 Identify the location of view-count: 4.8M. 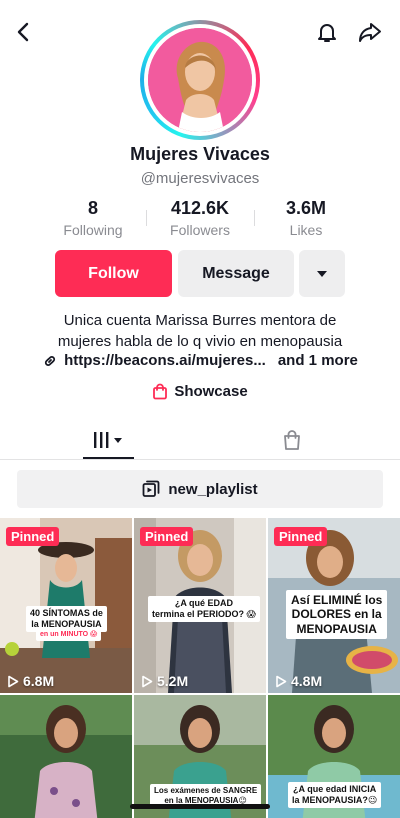
(298, 681).